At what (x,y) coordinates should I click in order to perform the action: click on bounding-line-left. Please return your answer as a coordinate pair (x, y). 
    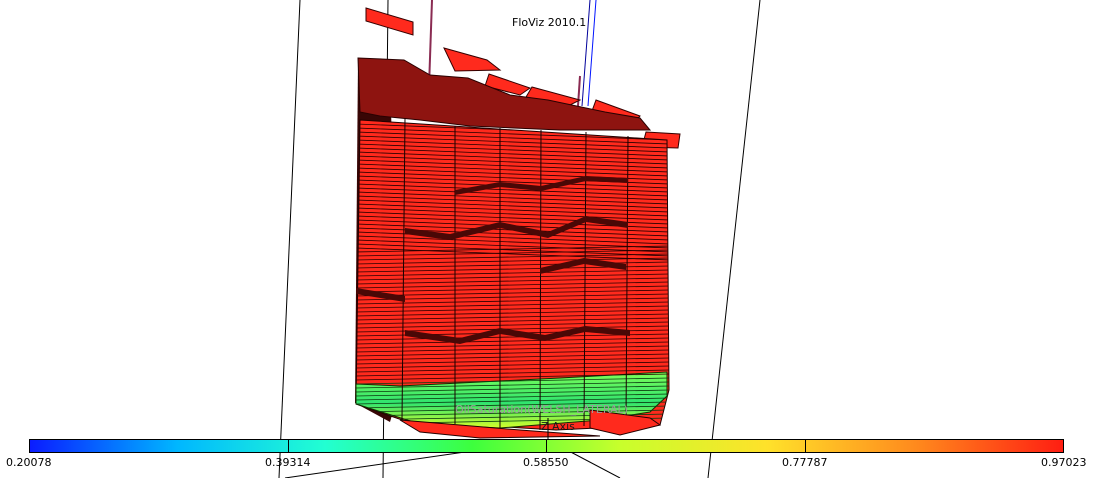
    Looking at the image, I should click on (289, 239).